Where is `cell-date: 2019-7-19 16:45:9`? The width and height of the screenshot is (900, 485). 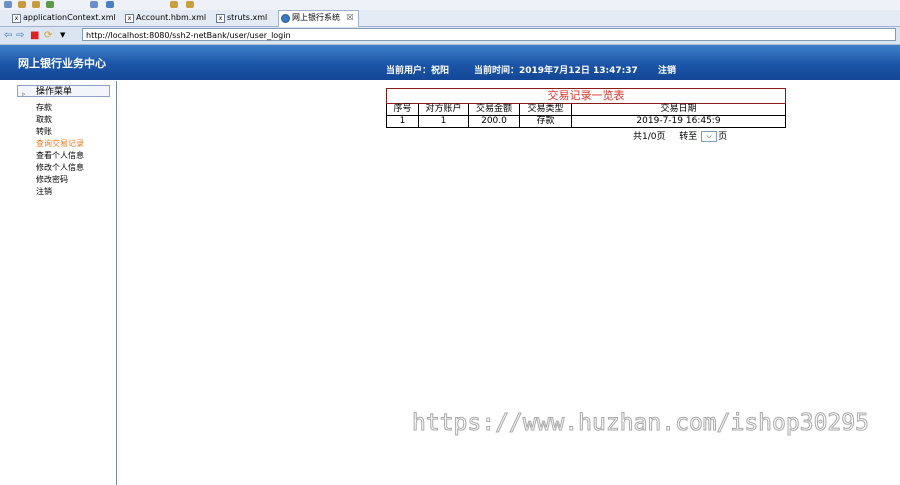
cell-date: 2019-7-19 16:45:9 is located at coordinates (678, 121).